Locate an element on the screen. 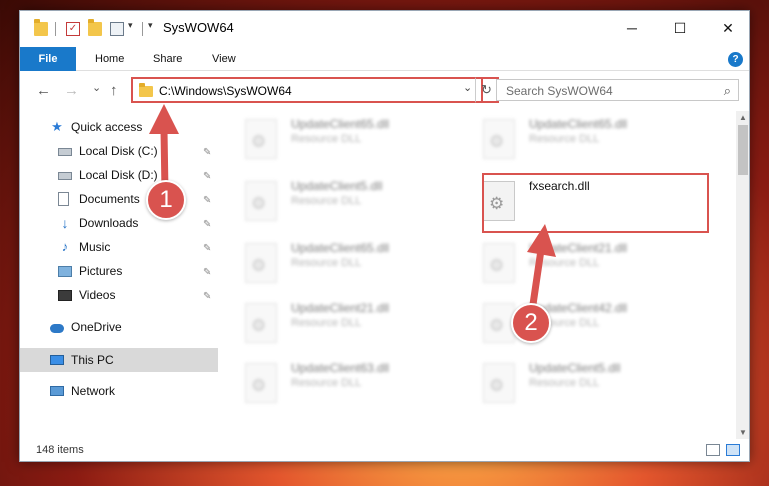  arrow-1-head is located at coordinates (164, 119).